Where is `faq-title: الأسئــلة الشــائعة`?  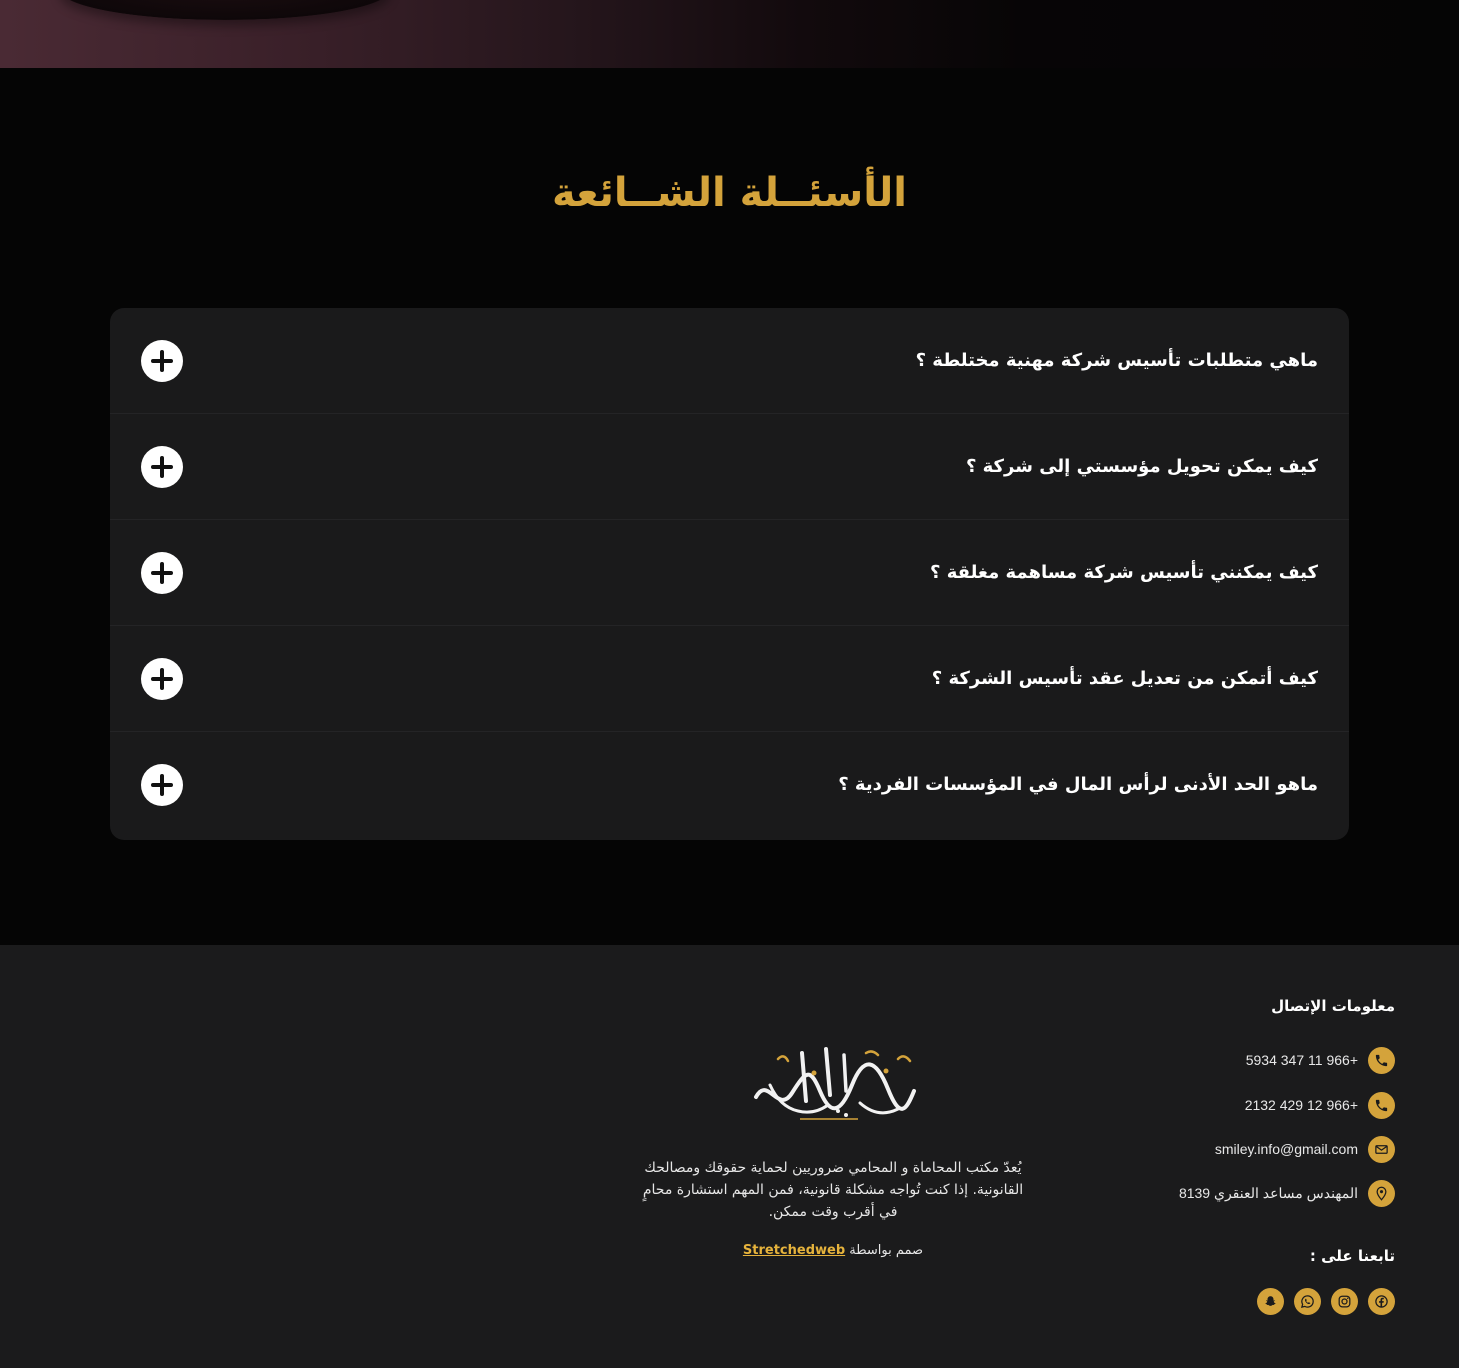
faq-title: الأسئــلة الشــائعة is located at coordinates (729, 193).